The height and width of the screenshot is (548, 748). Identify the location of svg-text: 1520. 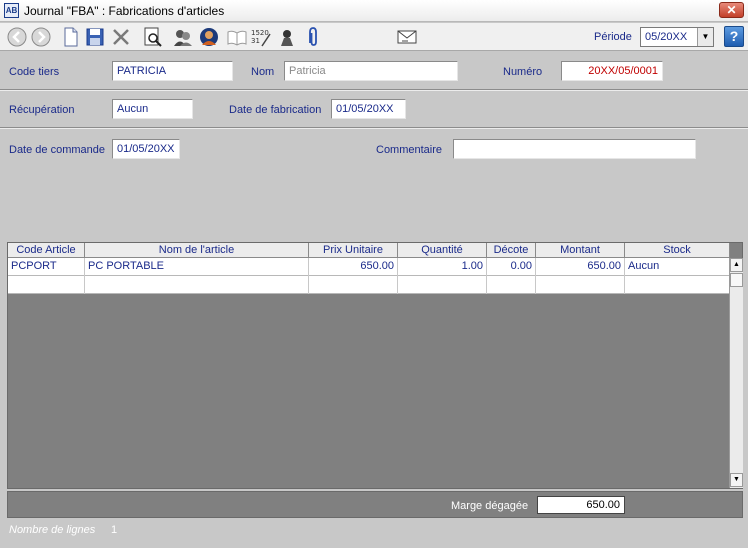
(260, 33).